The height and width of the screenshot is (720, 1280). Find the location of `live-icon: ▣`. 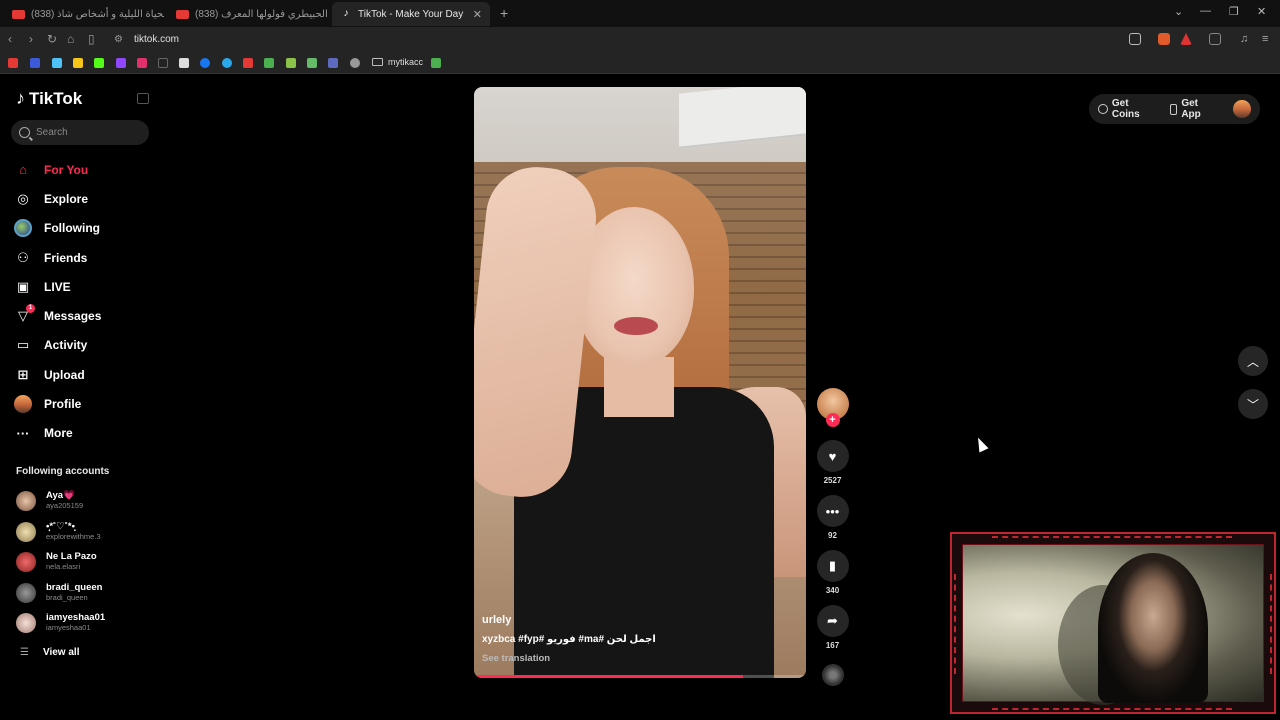

live-icon: ▣ is located at coordinates (23, 286).